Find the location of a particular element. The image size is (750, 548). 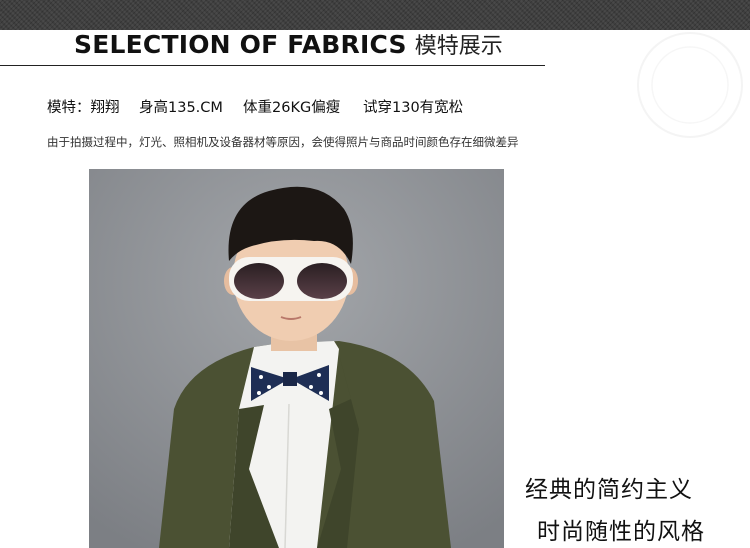

title-chinese: 模特展示 is located at coordinates (458, 46).